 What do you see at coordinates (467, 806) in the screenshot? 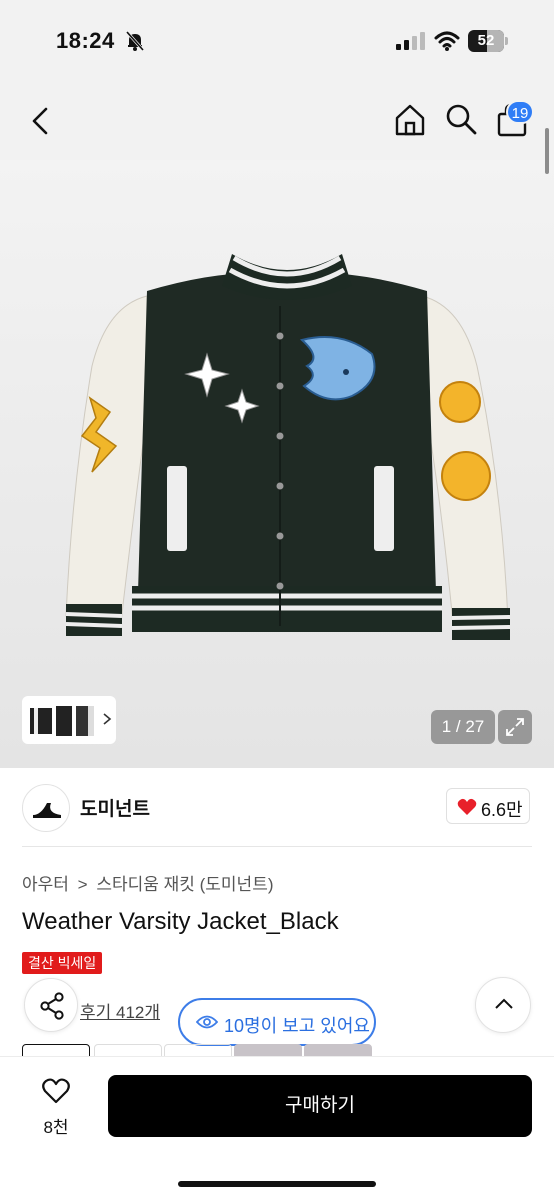
I see `heart-filled-icon` at bounding box center [467, 806].